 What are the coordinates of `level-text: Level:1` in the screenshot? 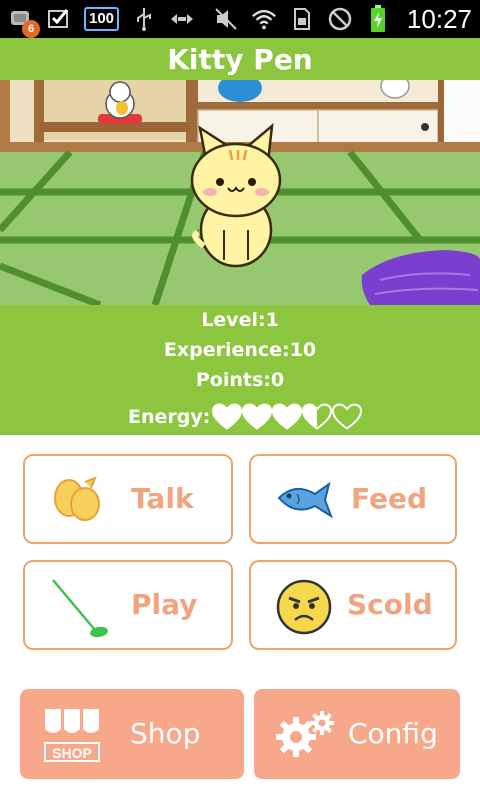 It's located at (240, 320).